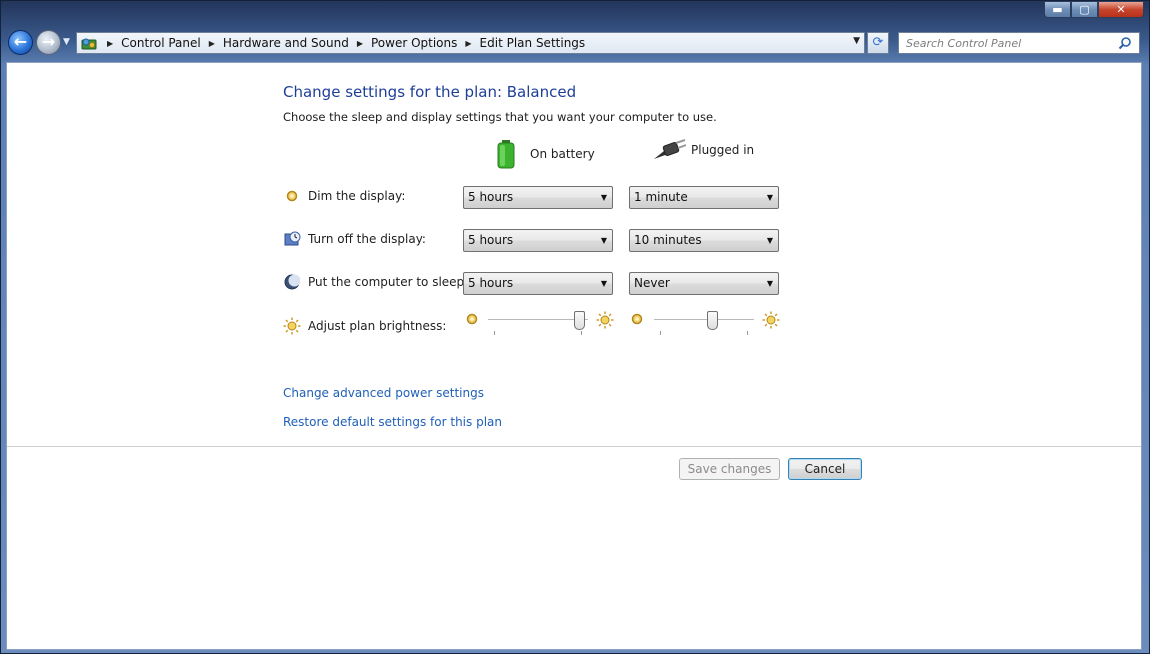  I want to click on refresh-button: ⟳, so click(878, 43).